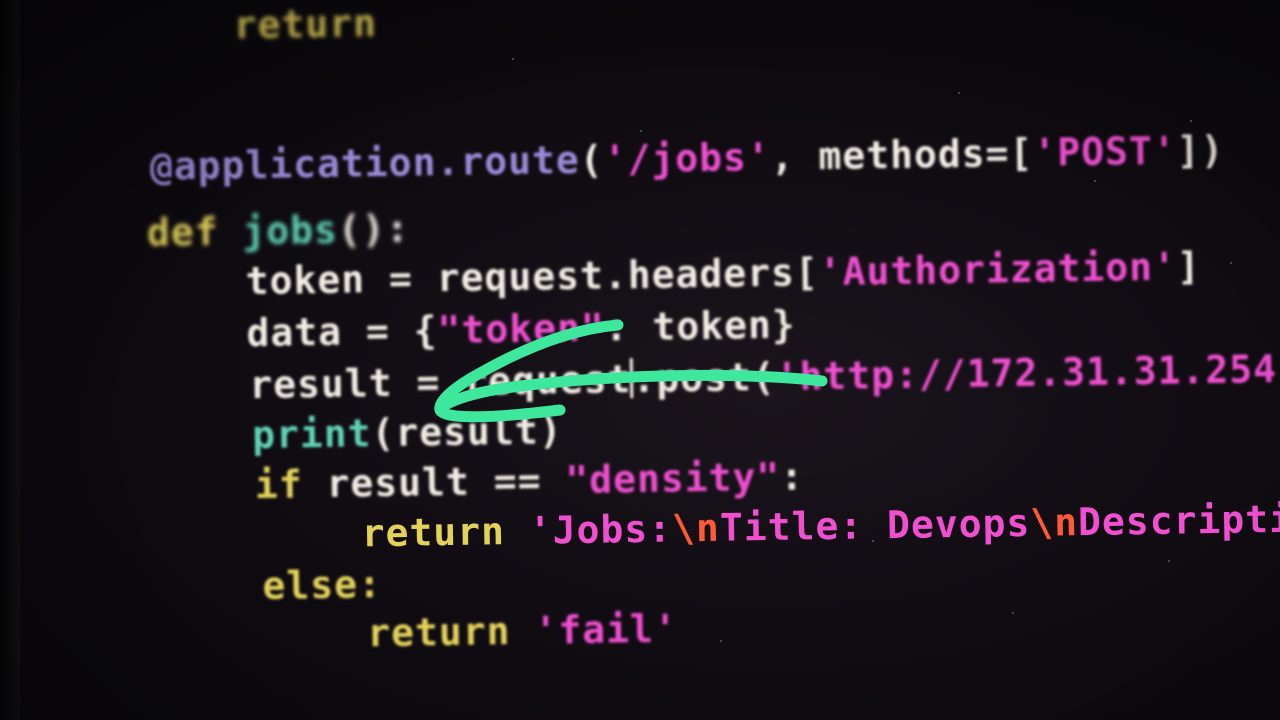  Describe the element at coordinates (1104, 151) in the screenshot. I see `method-string: 'POST'` at that location.